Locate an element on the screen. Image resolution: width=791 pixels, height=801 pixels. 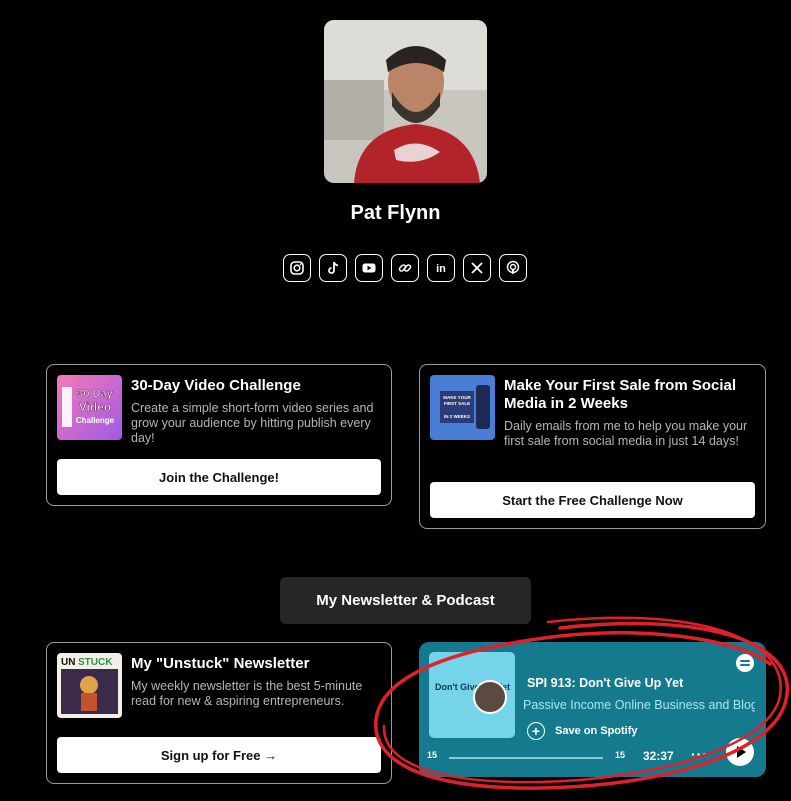
episode-artwork: Don't Give Up Yet is located at coordinates (472, 695).